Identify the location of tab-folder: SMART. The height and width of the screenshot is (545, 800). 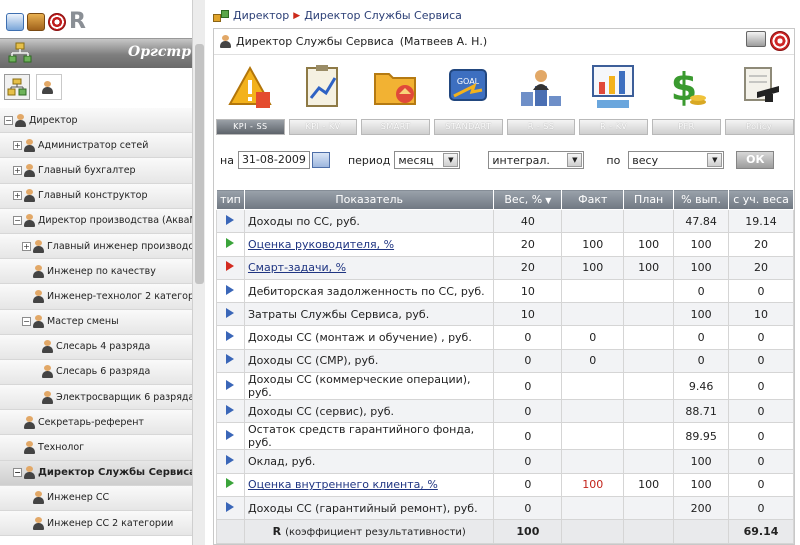
(395, 100).